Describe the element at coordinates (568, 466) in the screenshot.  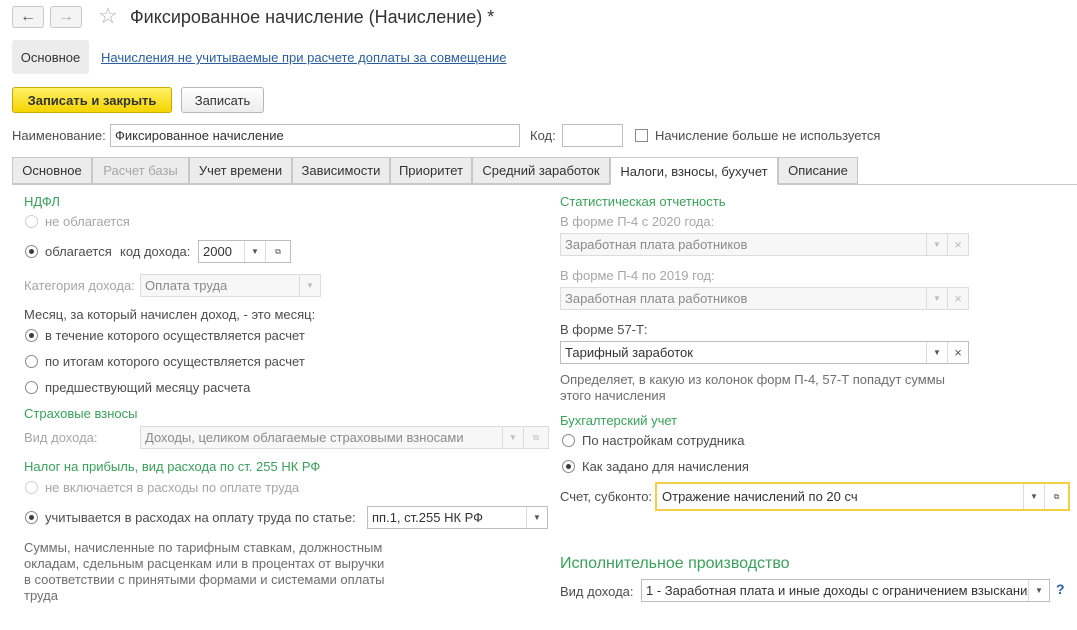
I see `accounting-as-set-radio` at that location.